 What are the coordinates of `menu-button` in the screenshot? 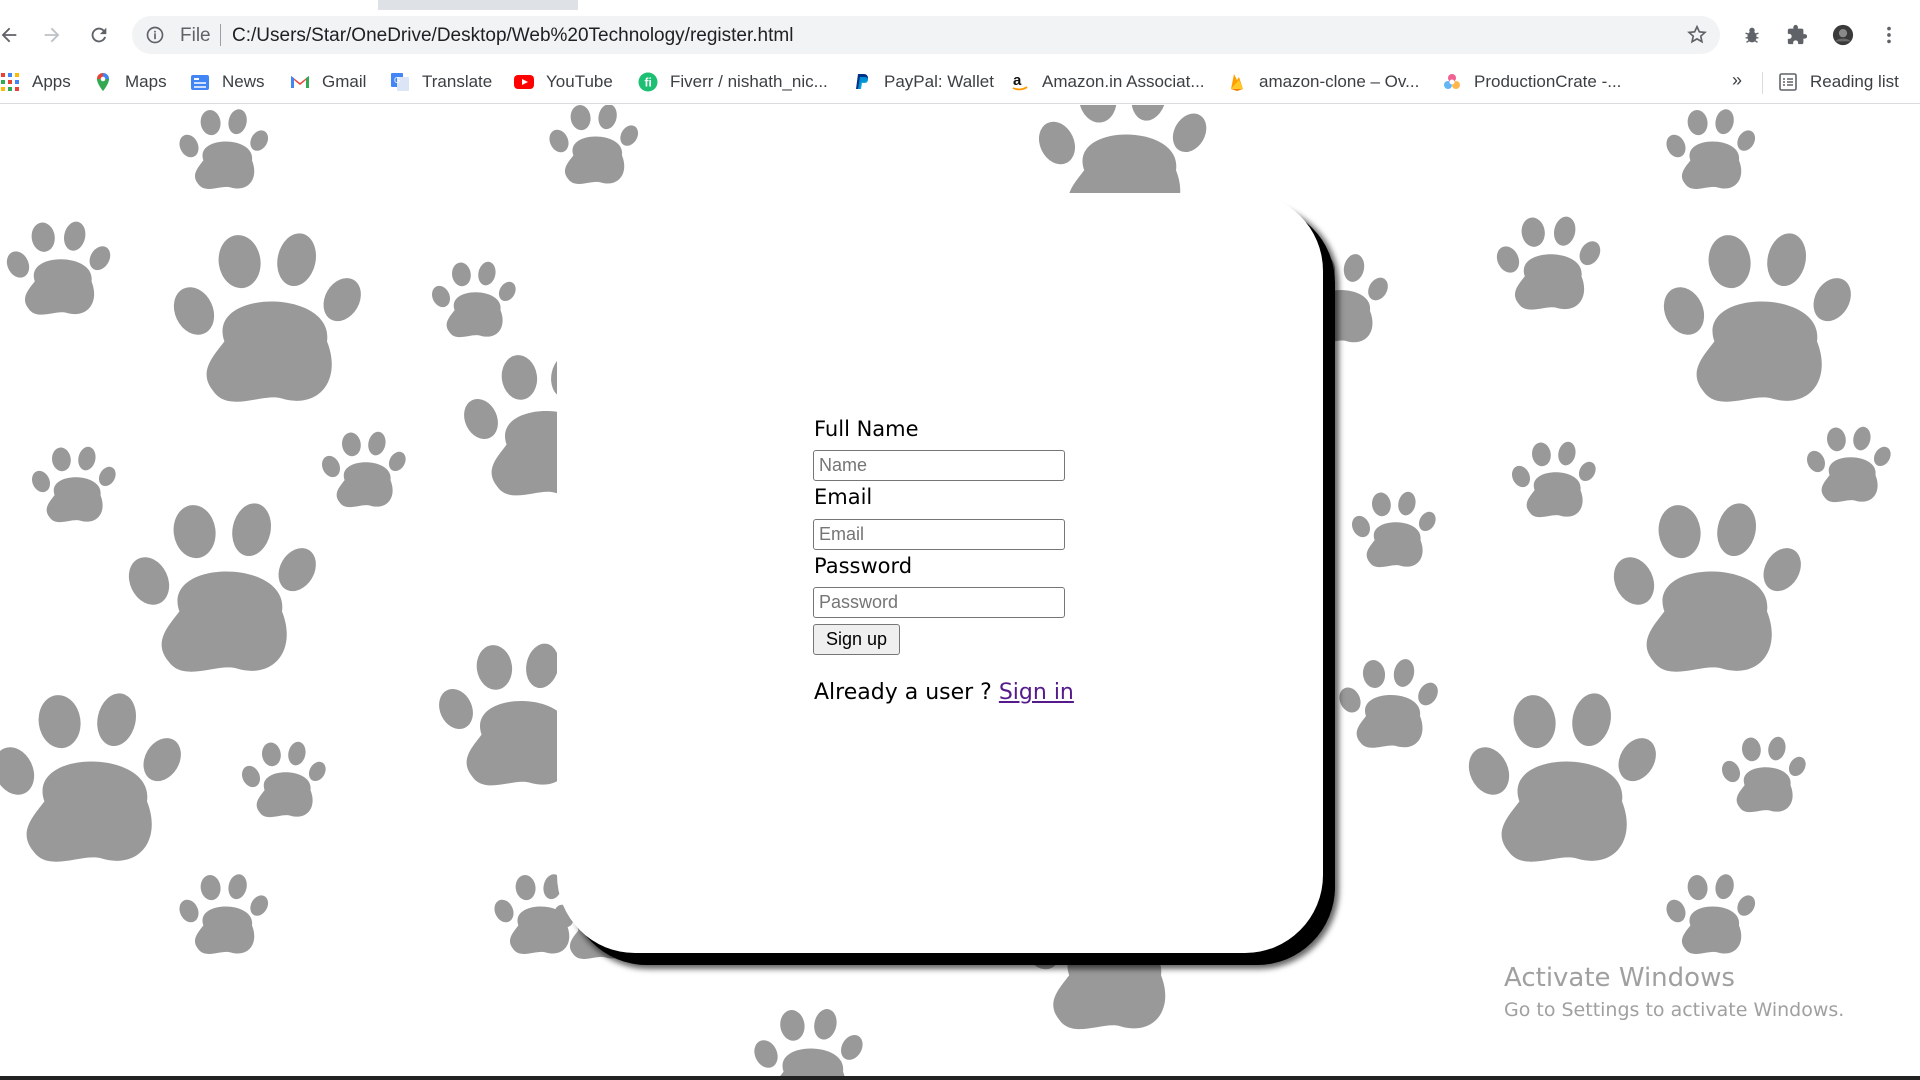 It's located at (1889, 35).